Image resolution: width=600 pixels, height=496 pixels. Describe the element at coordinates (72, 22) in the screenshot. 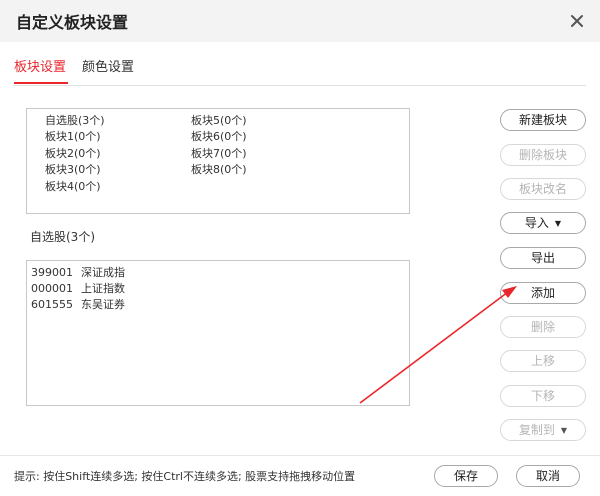

I see `dialog-title: 自定义板块设置` at that location.